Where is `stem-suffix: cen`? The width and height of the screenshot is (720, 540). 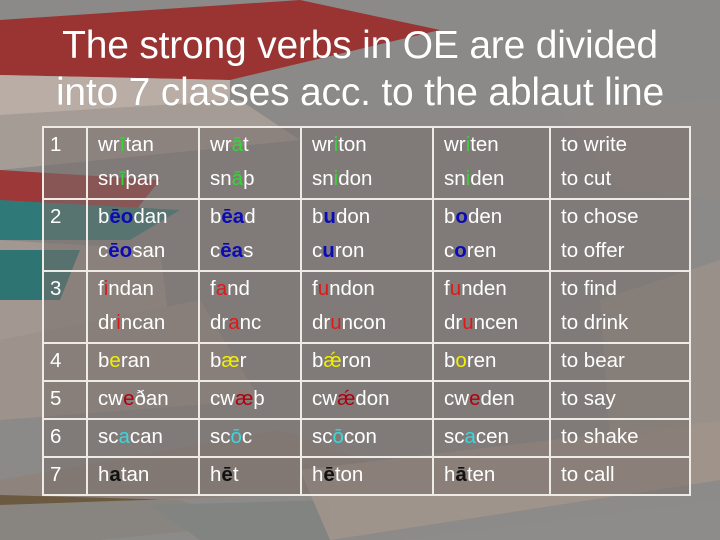 stem-suffix: cen is located at coordinates (492, 436).